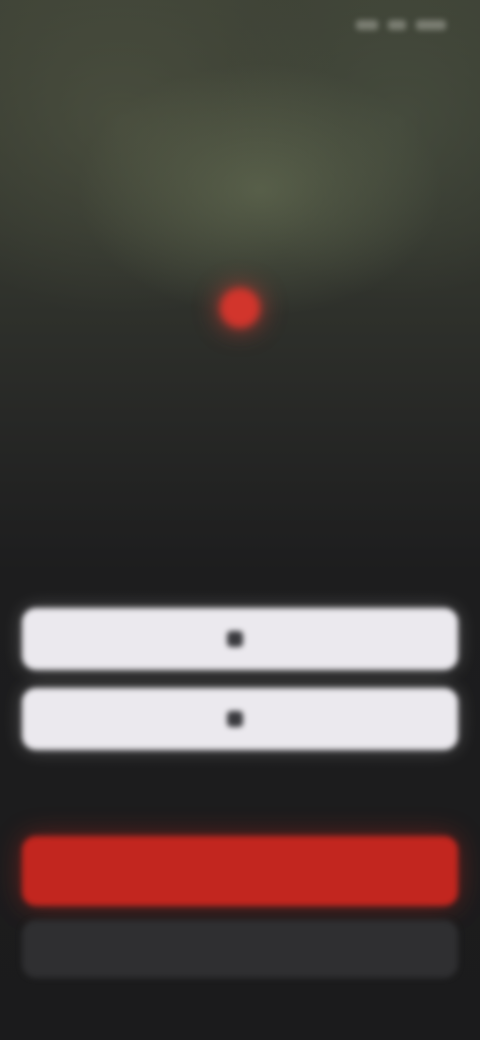 The width and height of the screenshot is (480, 1040). I want to click on sign-in-provider-two-button, so click(240, 719).